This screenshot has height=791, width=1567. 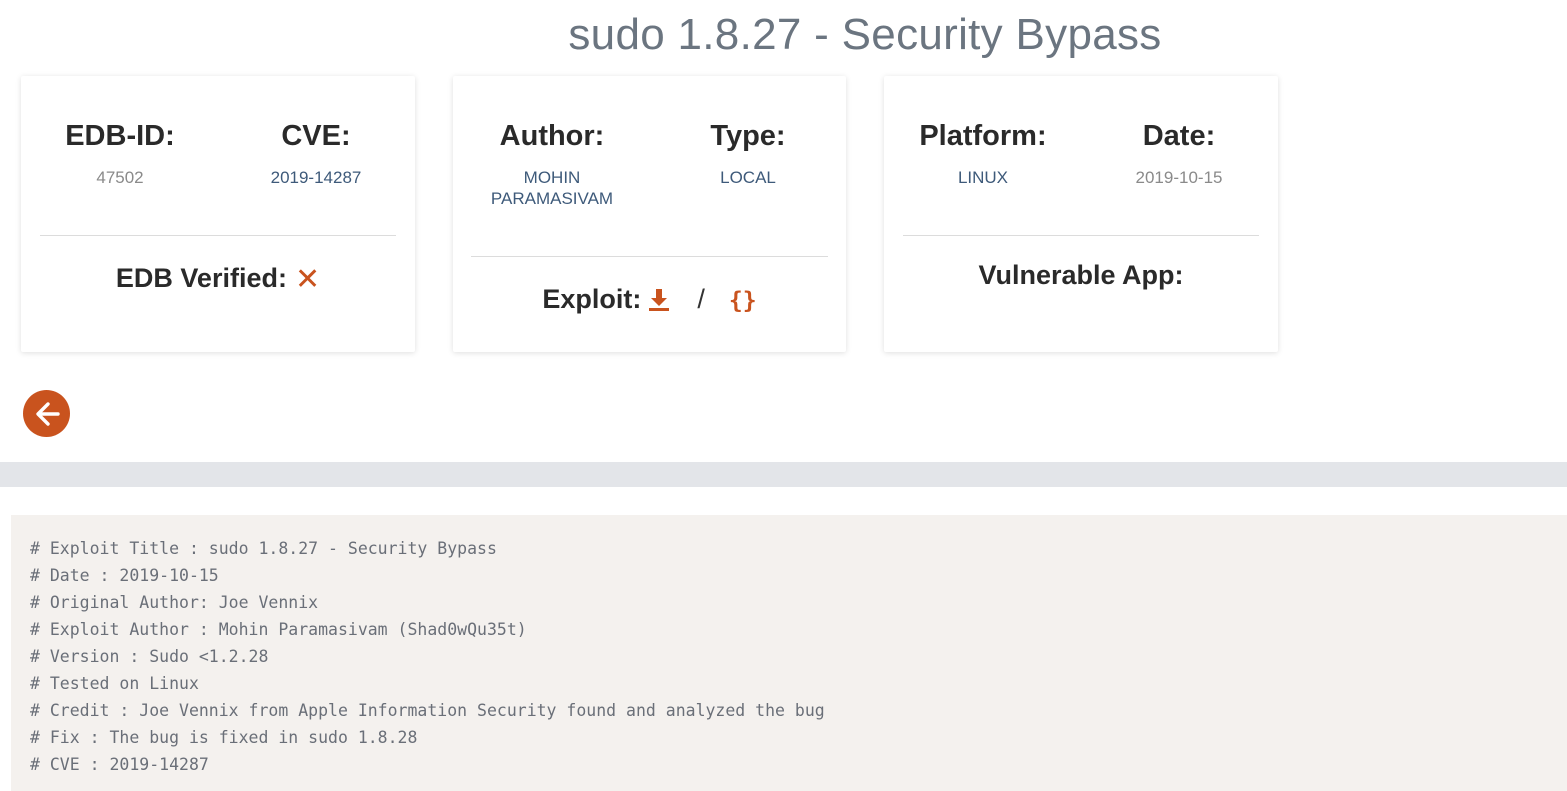 What do you see at coordinates (120, 177) in the screenshot?
I see `edb-id-value: 47502` at bounding box center [120, 177].